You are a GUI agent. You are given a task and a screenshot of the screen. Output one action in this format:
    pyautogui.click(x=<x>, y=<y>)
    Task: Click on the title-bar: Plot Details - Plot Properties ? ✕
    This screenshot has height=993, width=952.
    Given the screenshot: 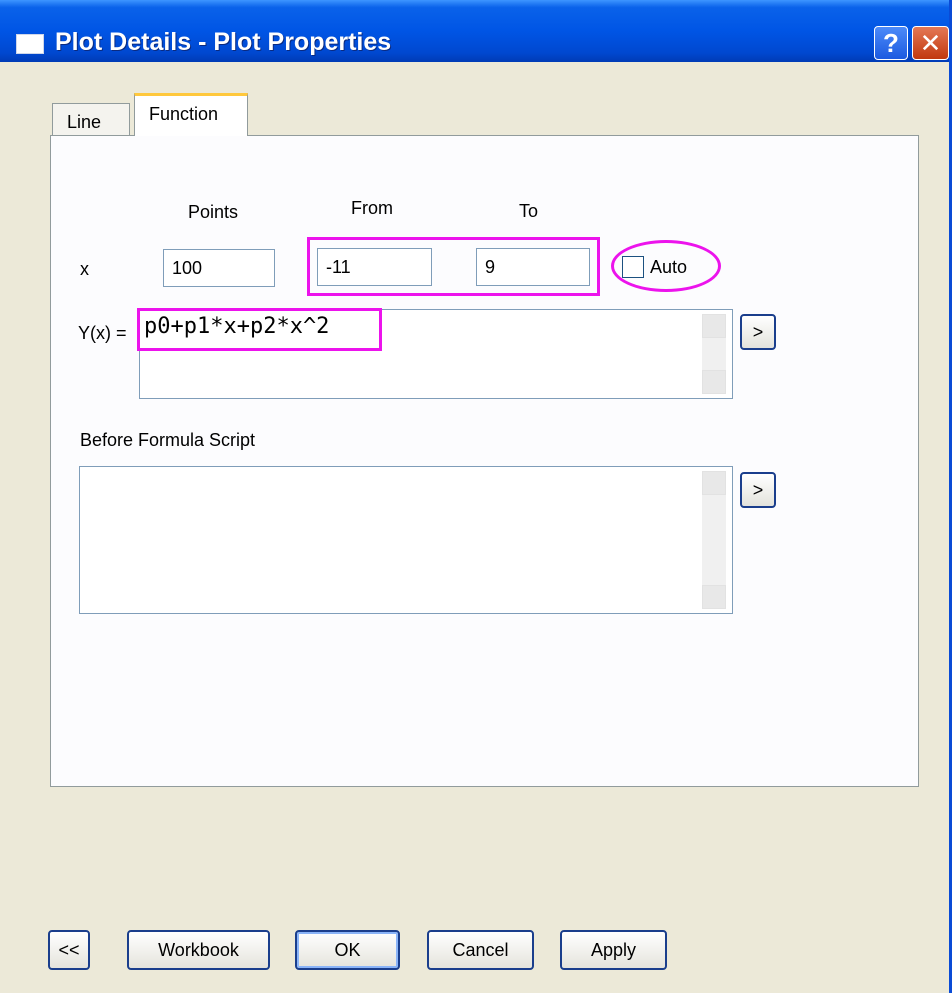 What is the action you would take?
    pyautogui.click(x=474, y=31)
    